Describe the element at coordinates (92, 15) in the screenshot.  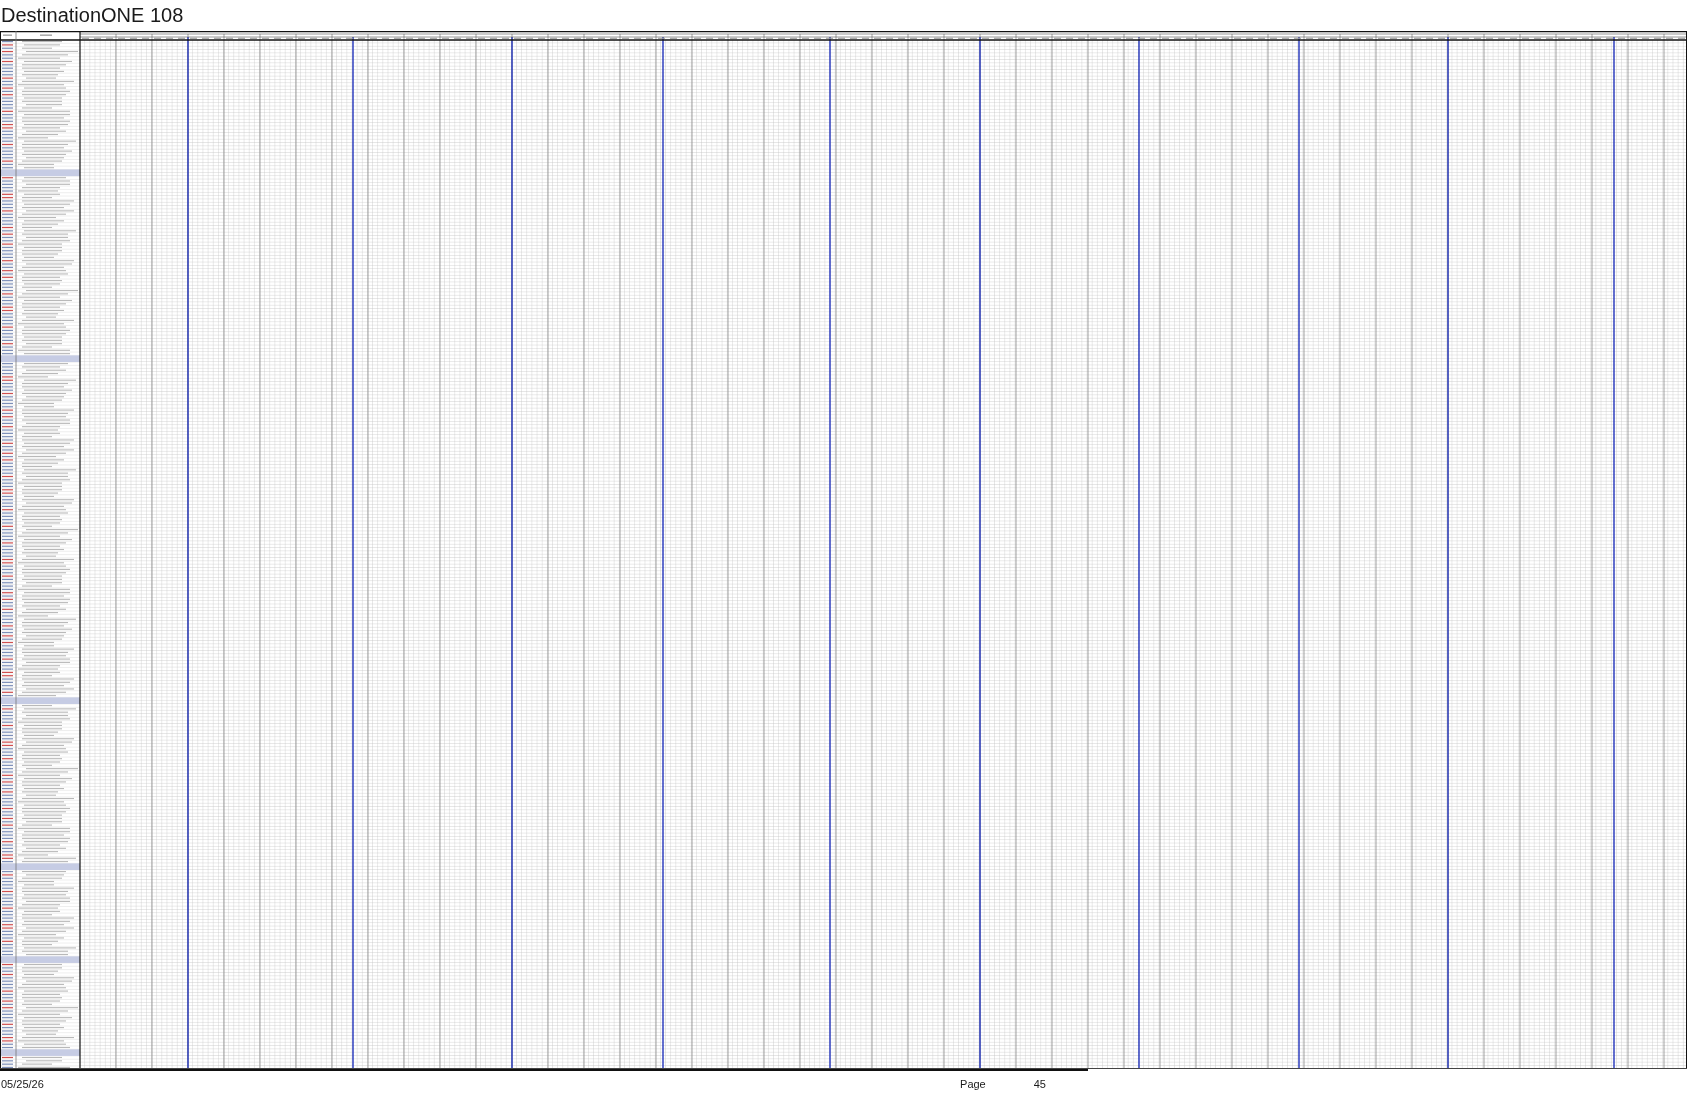
I see `document-title: DestinationONE 108` at that location.